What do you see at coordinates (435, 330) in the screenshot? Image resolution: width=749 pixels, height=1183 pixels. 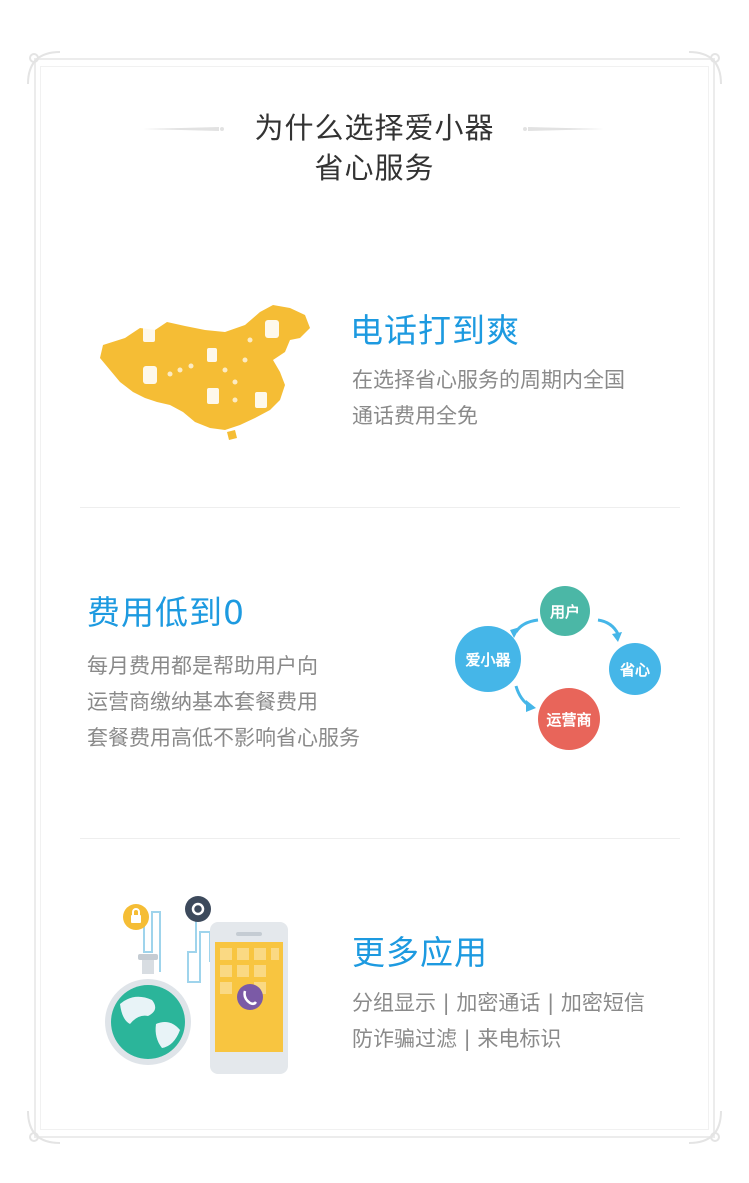 I see `section-title-free-calls: 电话打到爽` at bounding box center [435, 330].